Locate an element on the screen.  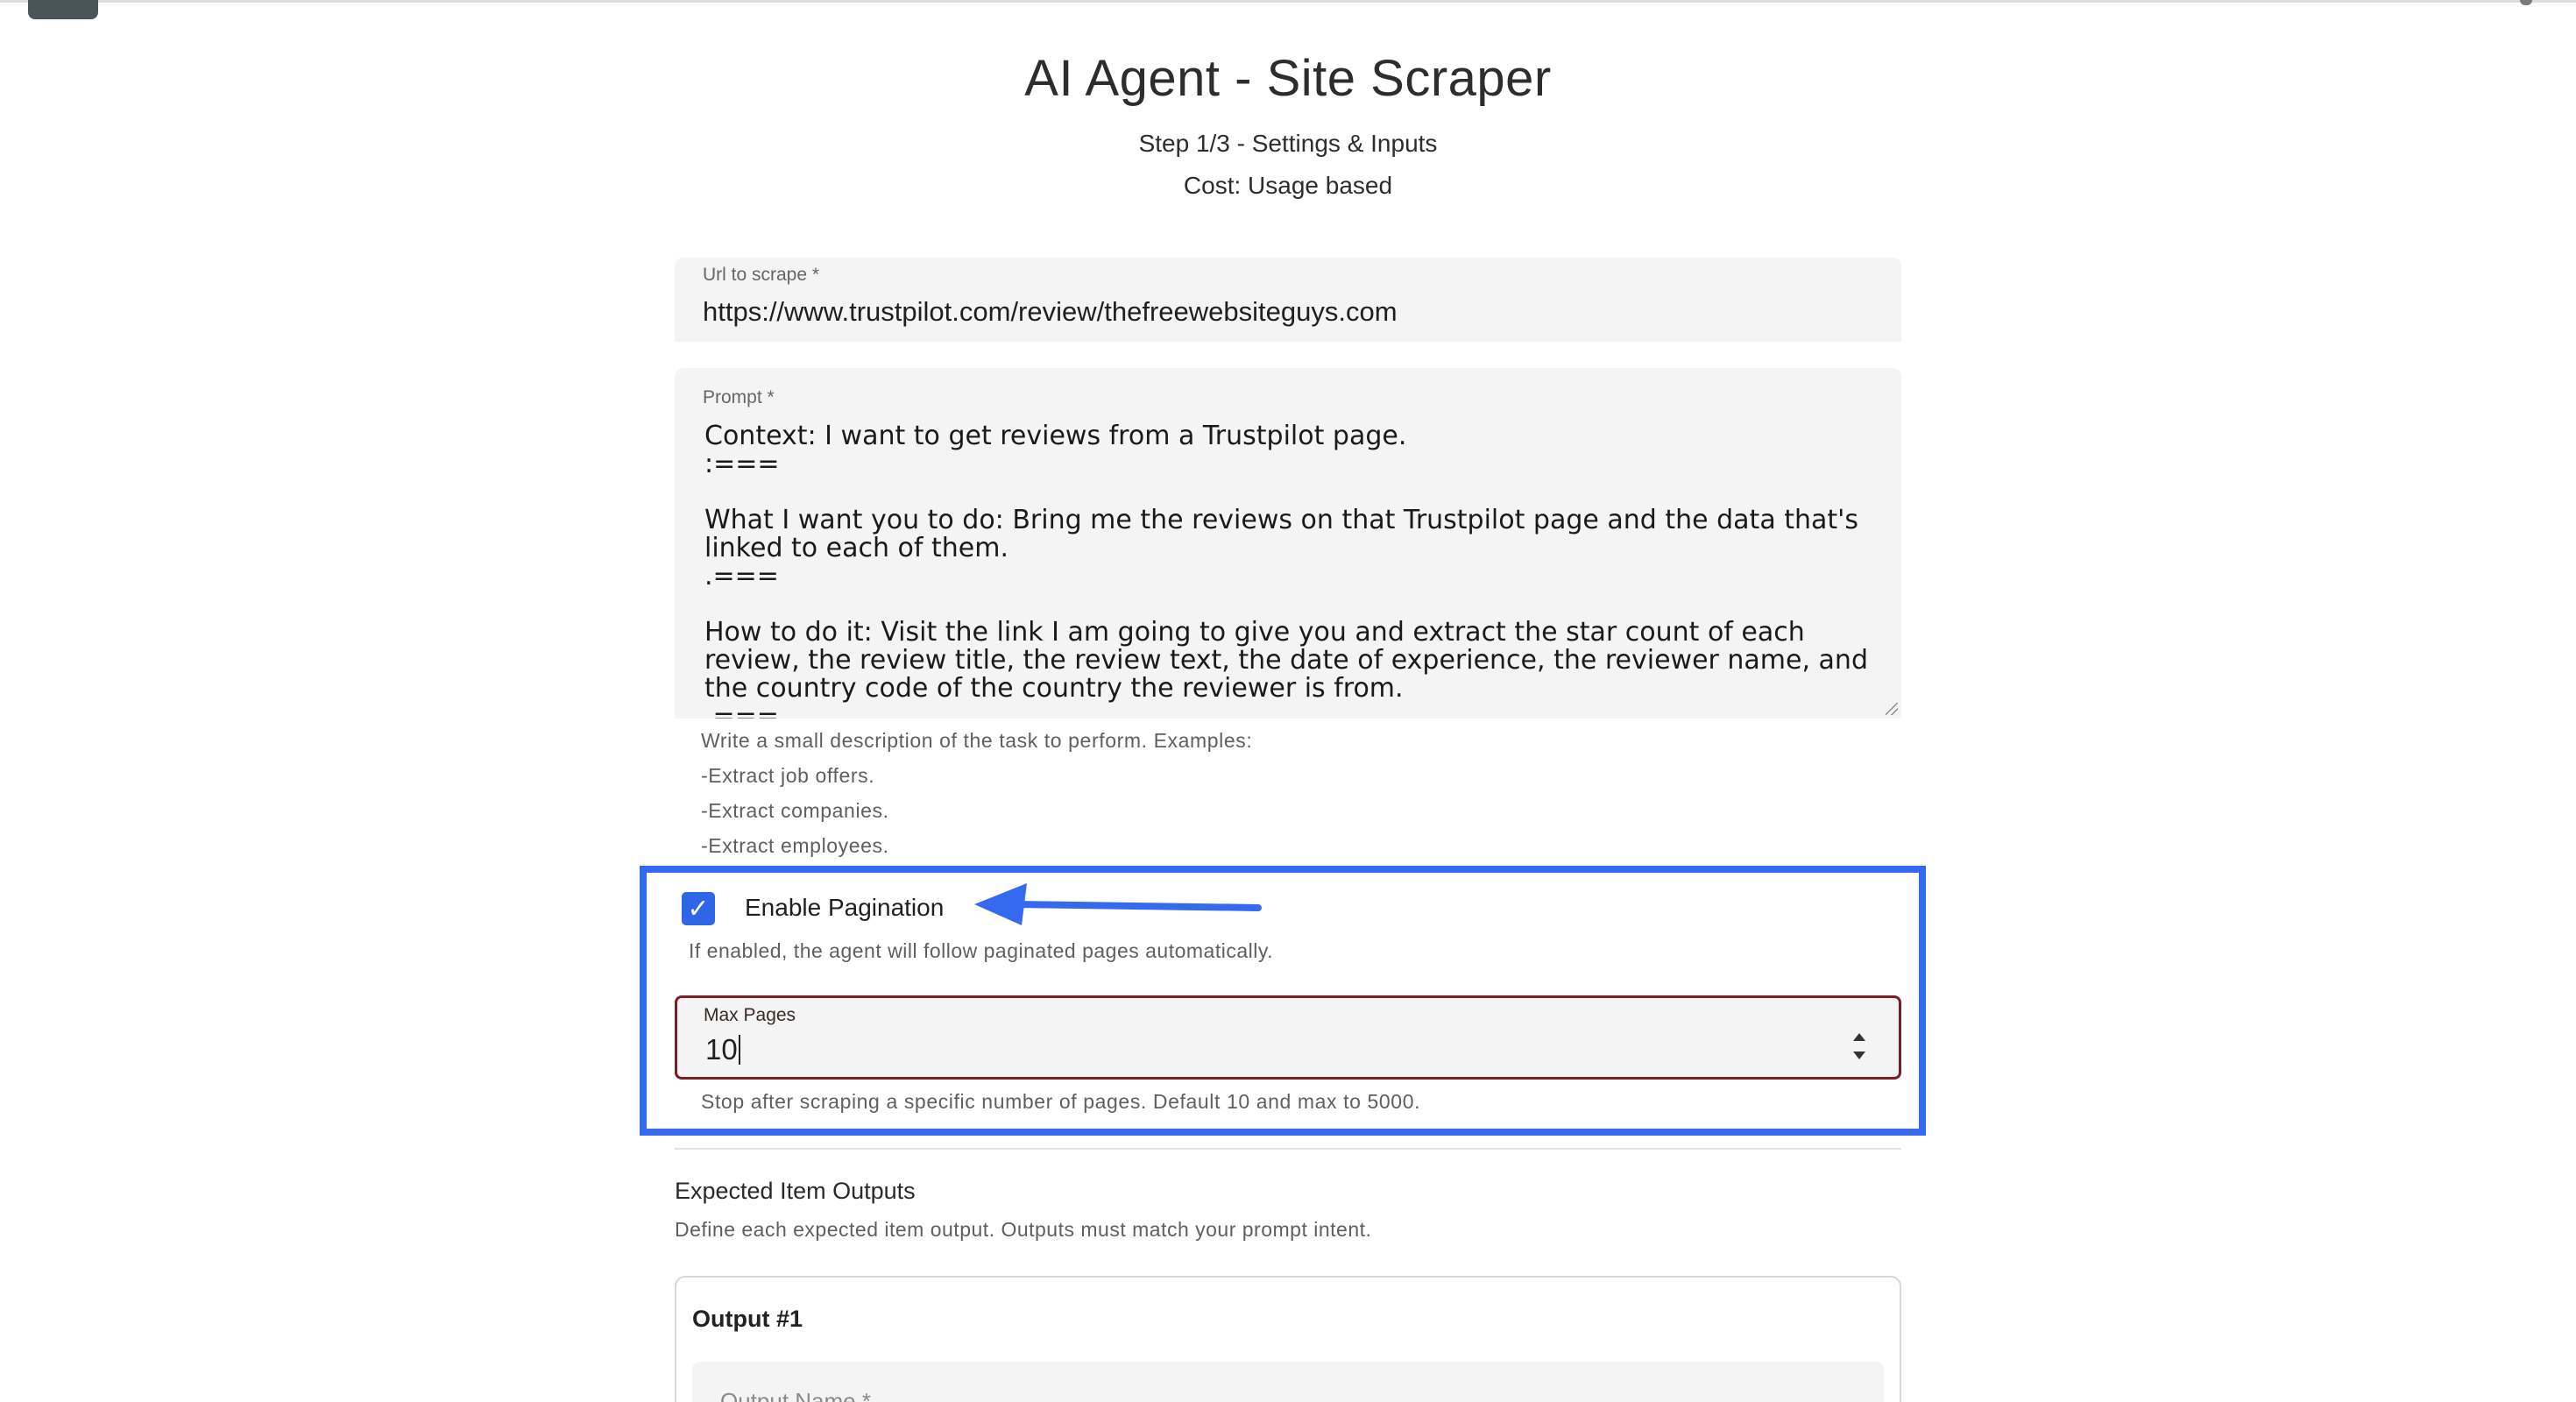
check-icon: ✓ is located at coordinates (698, 909).